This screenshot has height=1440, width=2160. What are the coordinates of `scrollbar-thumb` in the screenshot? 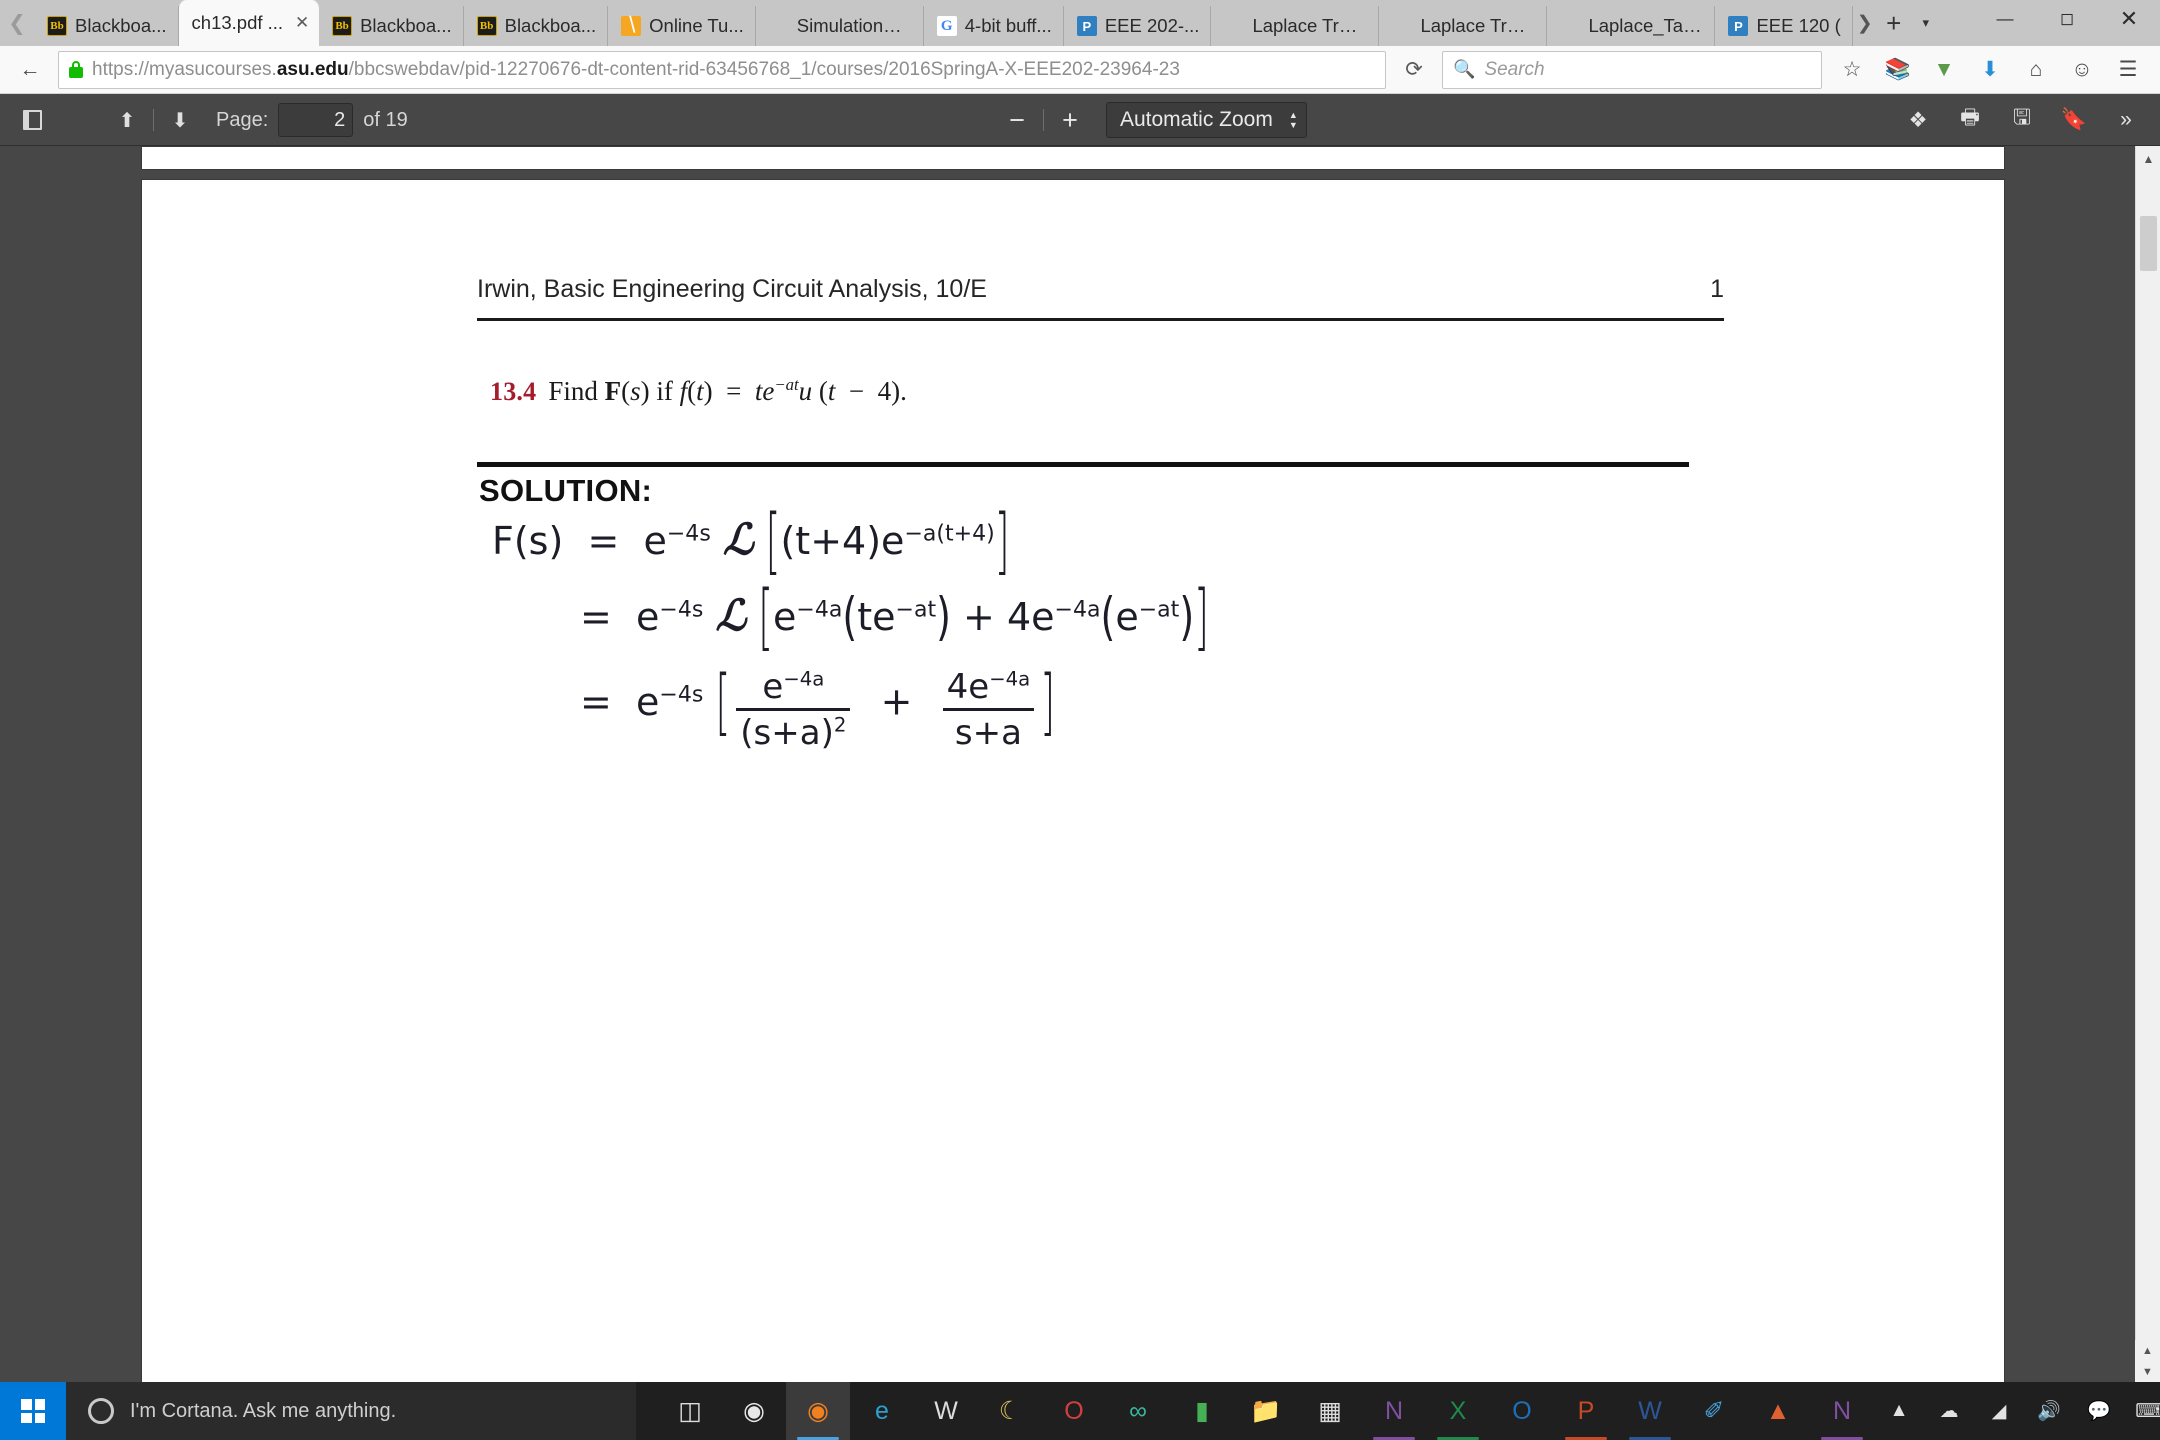 It's located at (2148, 243).